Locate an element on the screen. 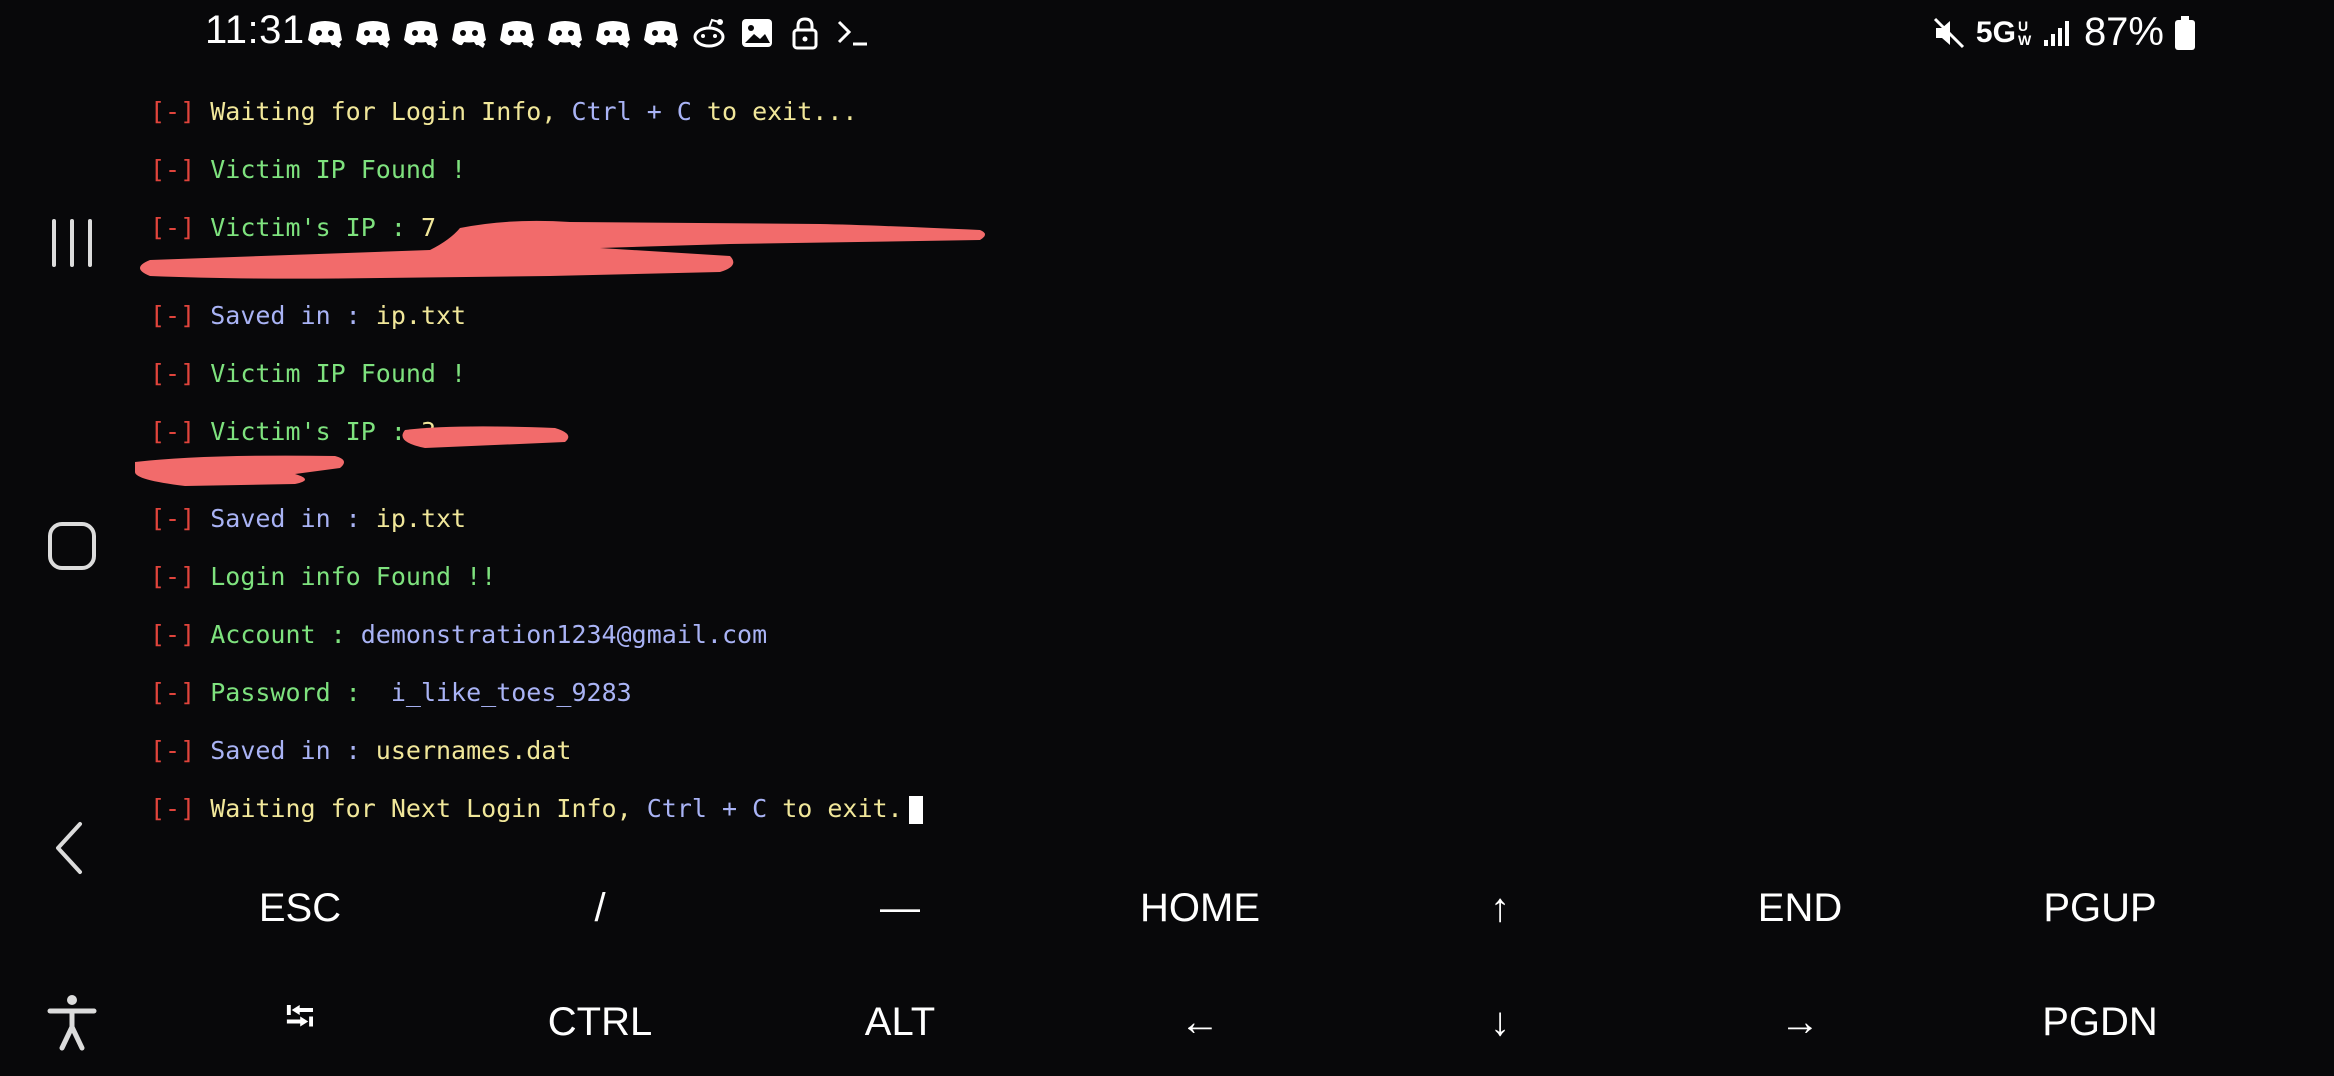 This screenshot has width=2334, height=1076. key-dash: — is located at coordinates (900, 908).